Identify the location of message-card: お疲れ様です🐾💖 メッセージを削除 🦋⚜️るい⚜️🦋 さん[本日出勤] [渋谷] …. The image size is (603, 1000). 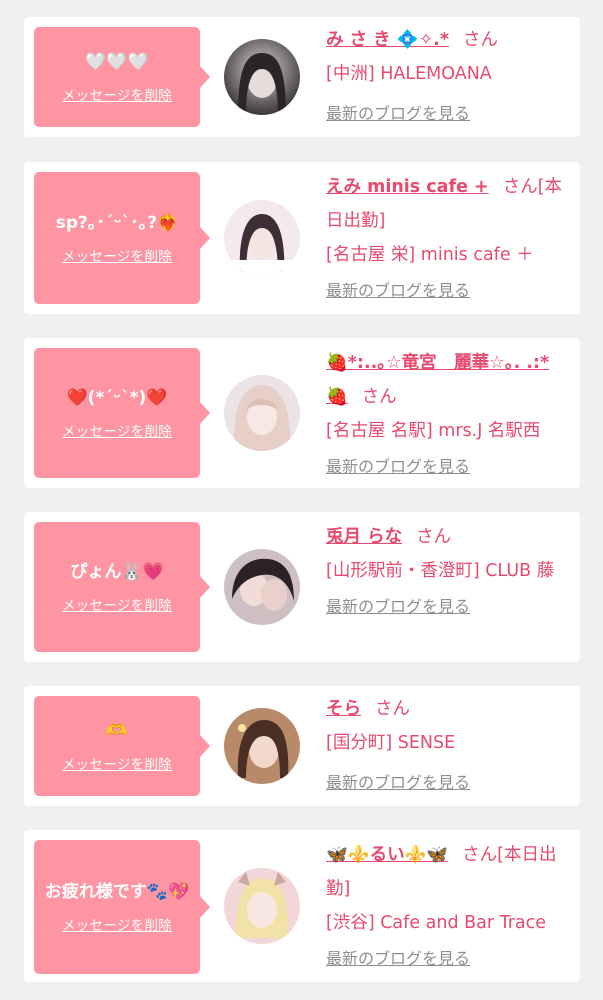
(302, 906).